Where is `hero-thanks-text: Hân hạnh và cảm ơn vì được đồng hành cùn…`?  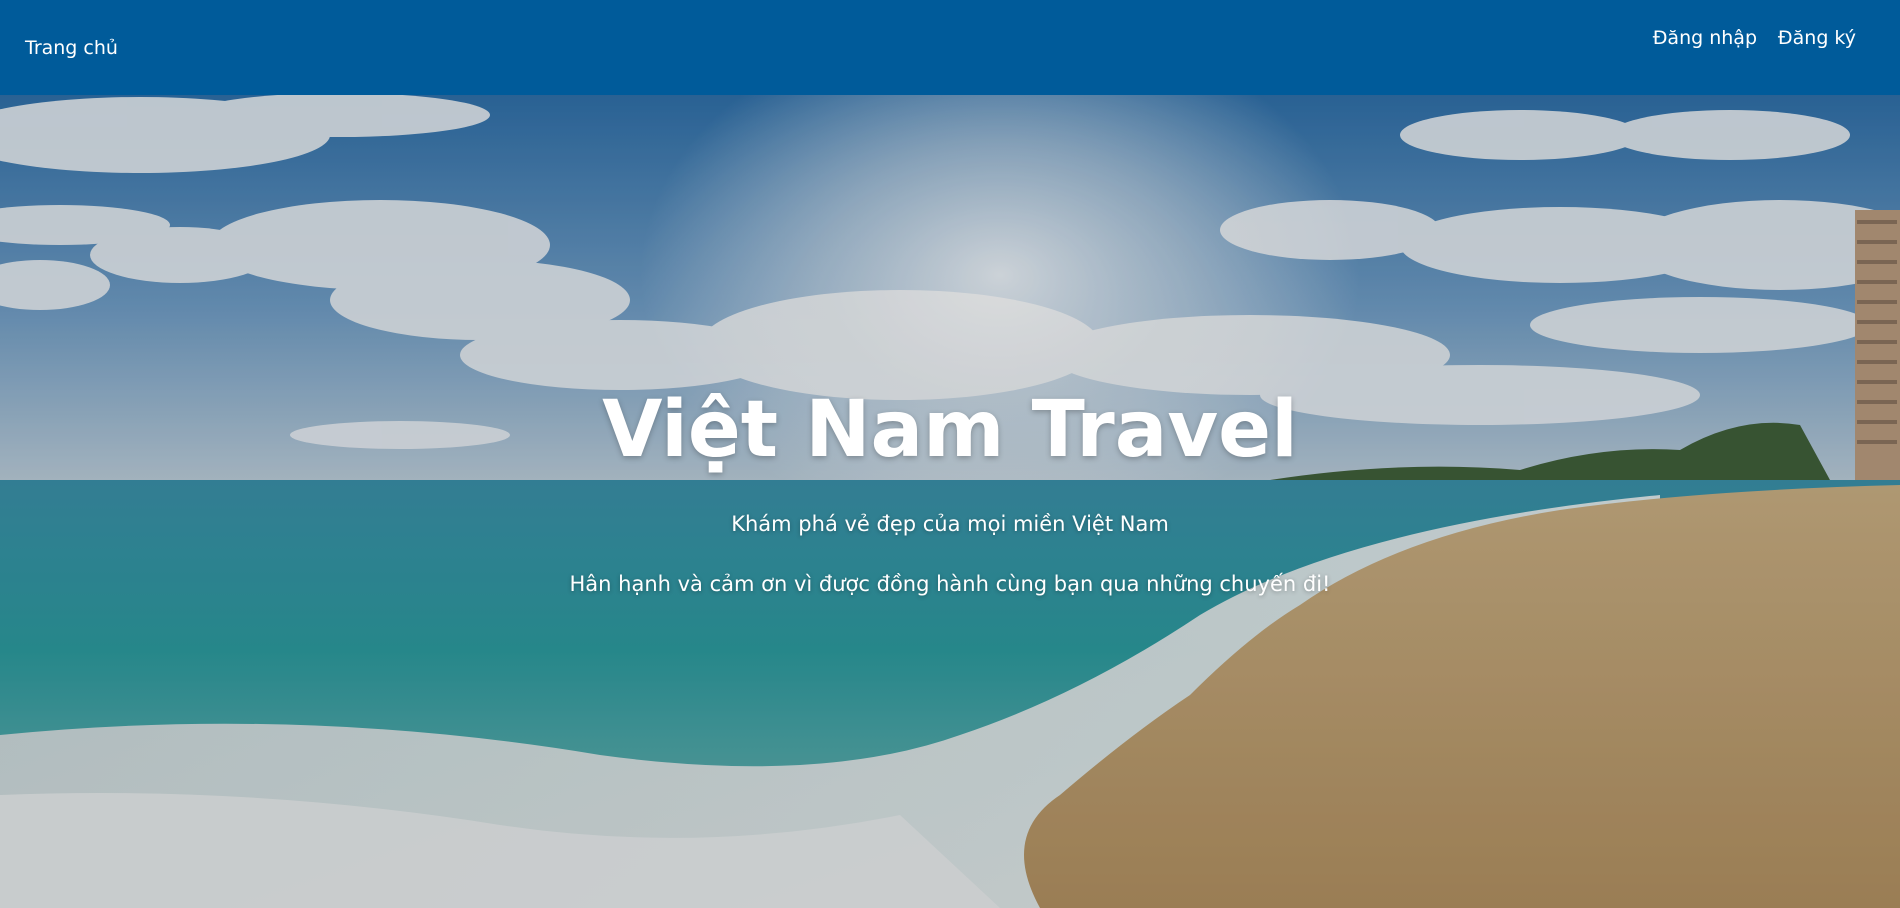
hero-thanks-text: Hân hạnh và cảm ơn vì được đồng hành cùn… is located at coordinates (950, 584).